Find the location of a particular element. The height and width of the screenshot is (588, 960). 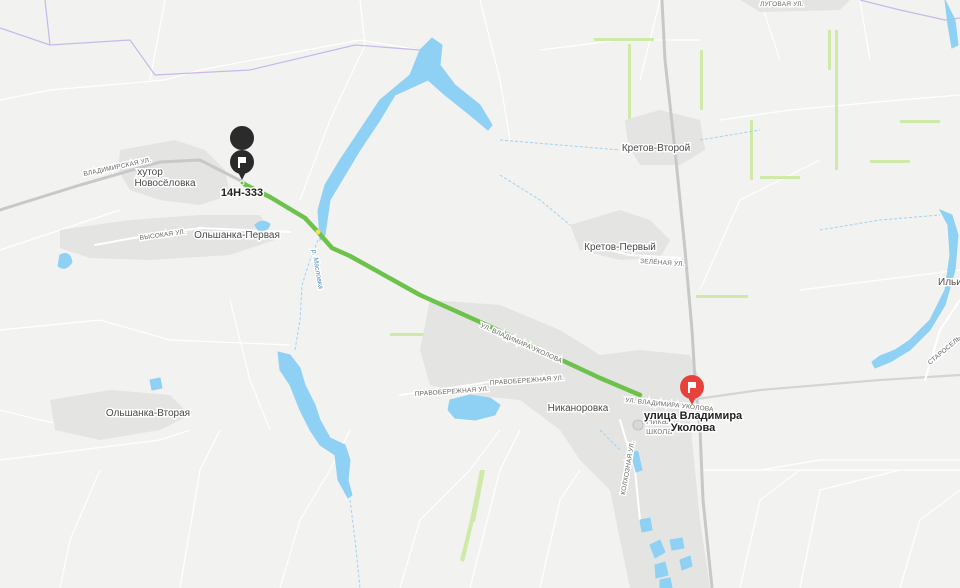

place-label-kretov-1: Кретов-Первый is located at coordinates (620, 247).